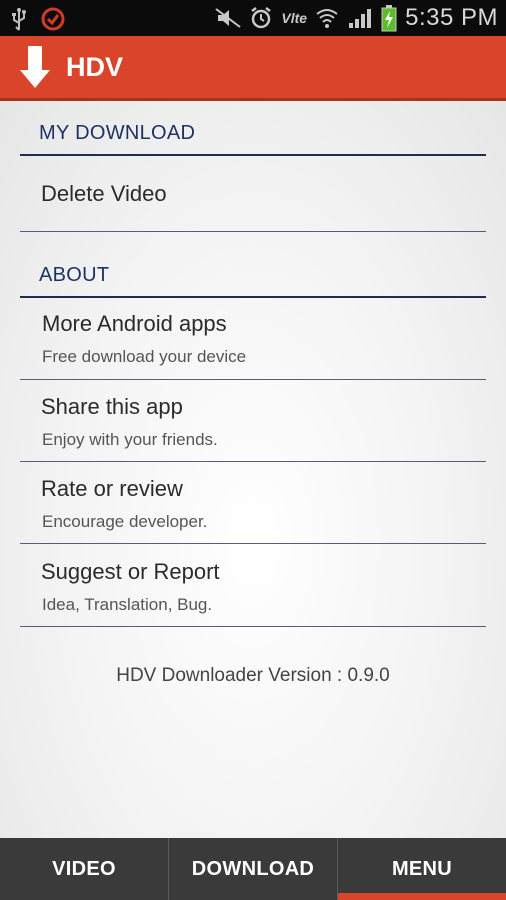 The height and width of the screenshot is (900, 506). What do you see at coordinates (112, 406) in the screenshot?
I see `menu-item-title: Share this app` at bounding box center [112, 406].